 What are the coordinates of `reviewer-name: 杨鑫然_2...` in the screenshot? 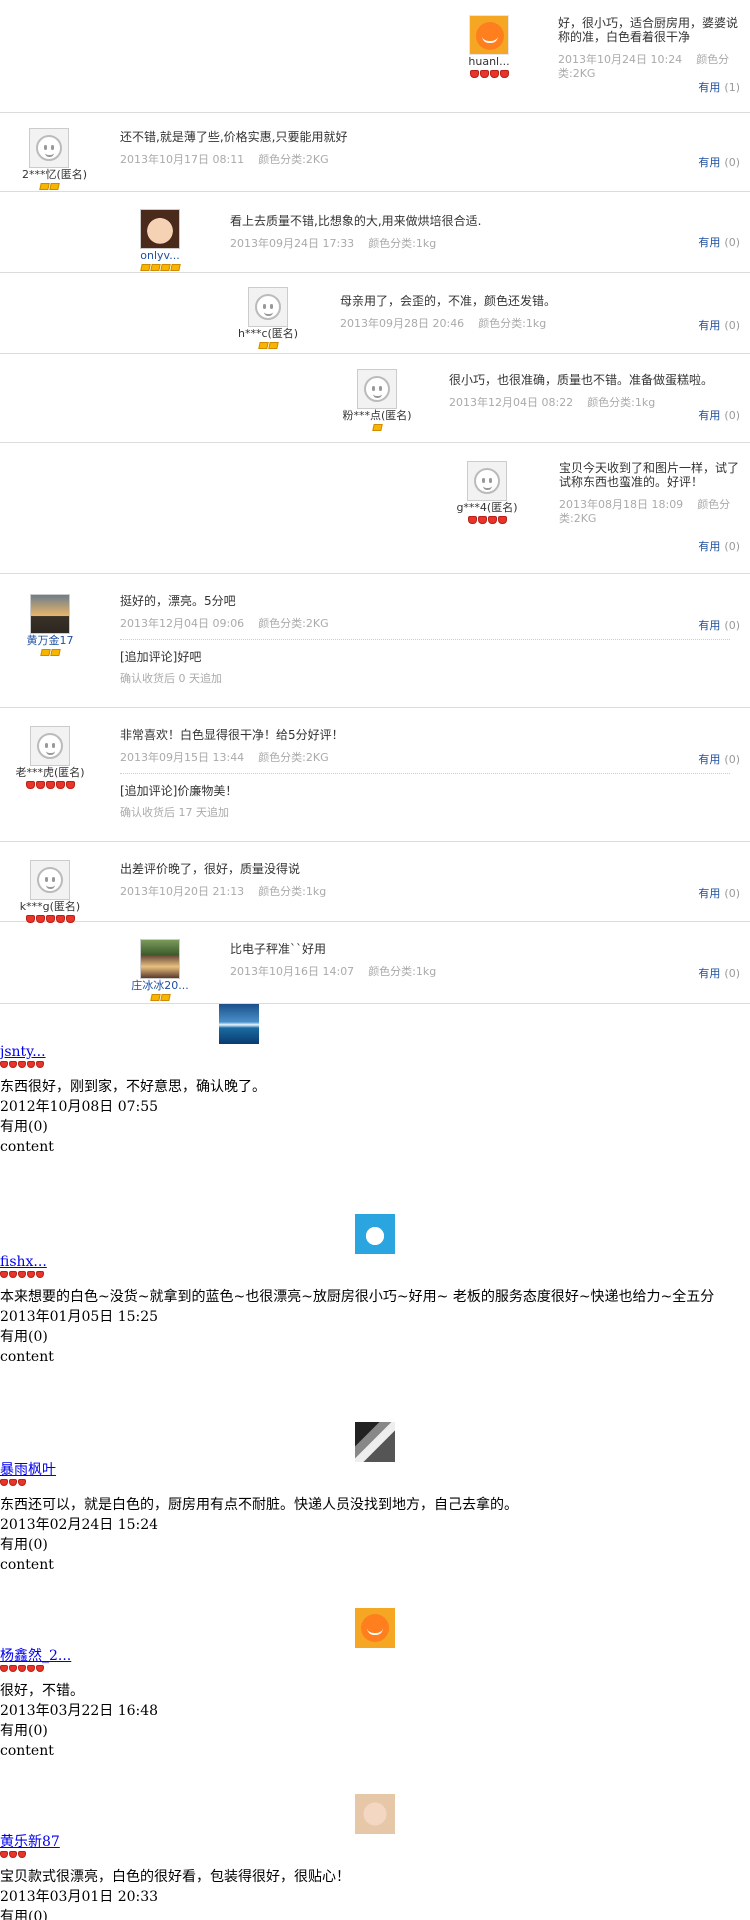 It's located at (375, 1656).